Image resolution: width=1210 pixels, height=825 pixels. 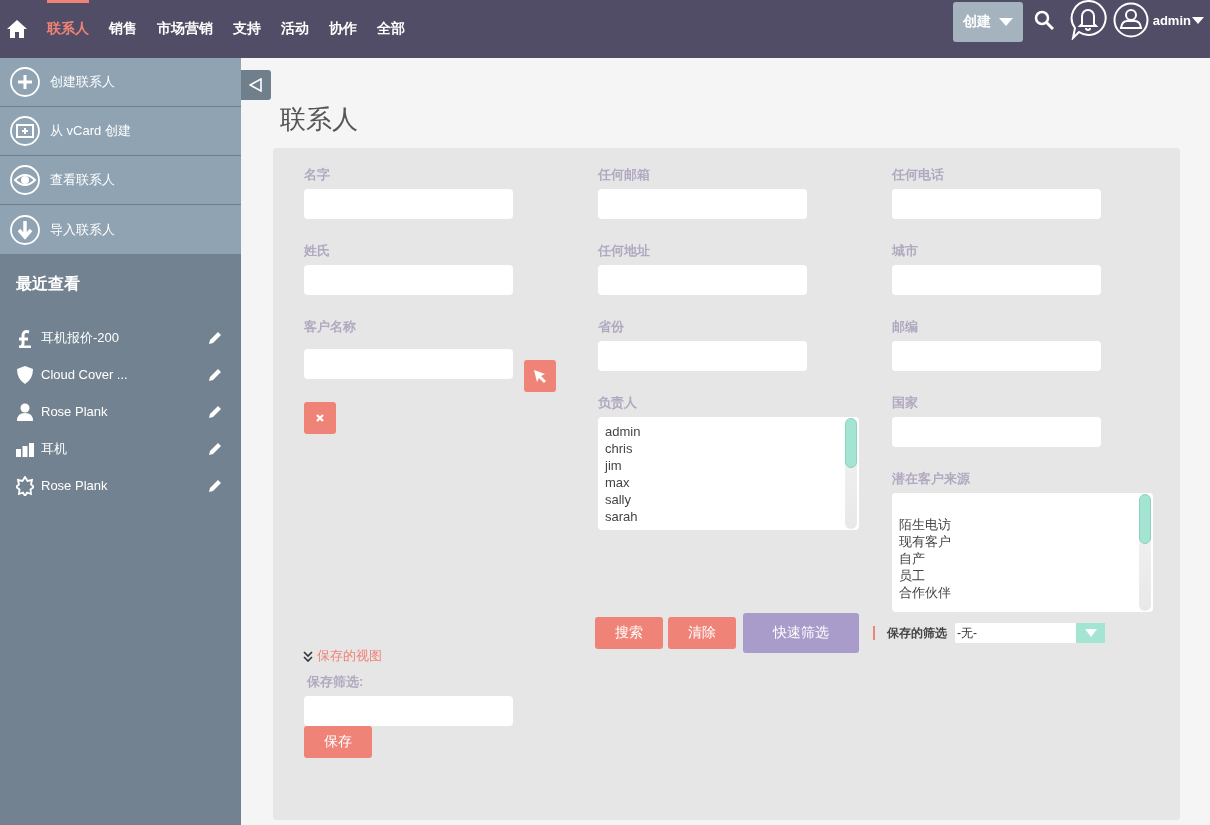 What do you see at coordinates (1018, 575) in the screenshot?
I see `list-option: 员工` at bounding box center [1018, 575].